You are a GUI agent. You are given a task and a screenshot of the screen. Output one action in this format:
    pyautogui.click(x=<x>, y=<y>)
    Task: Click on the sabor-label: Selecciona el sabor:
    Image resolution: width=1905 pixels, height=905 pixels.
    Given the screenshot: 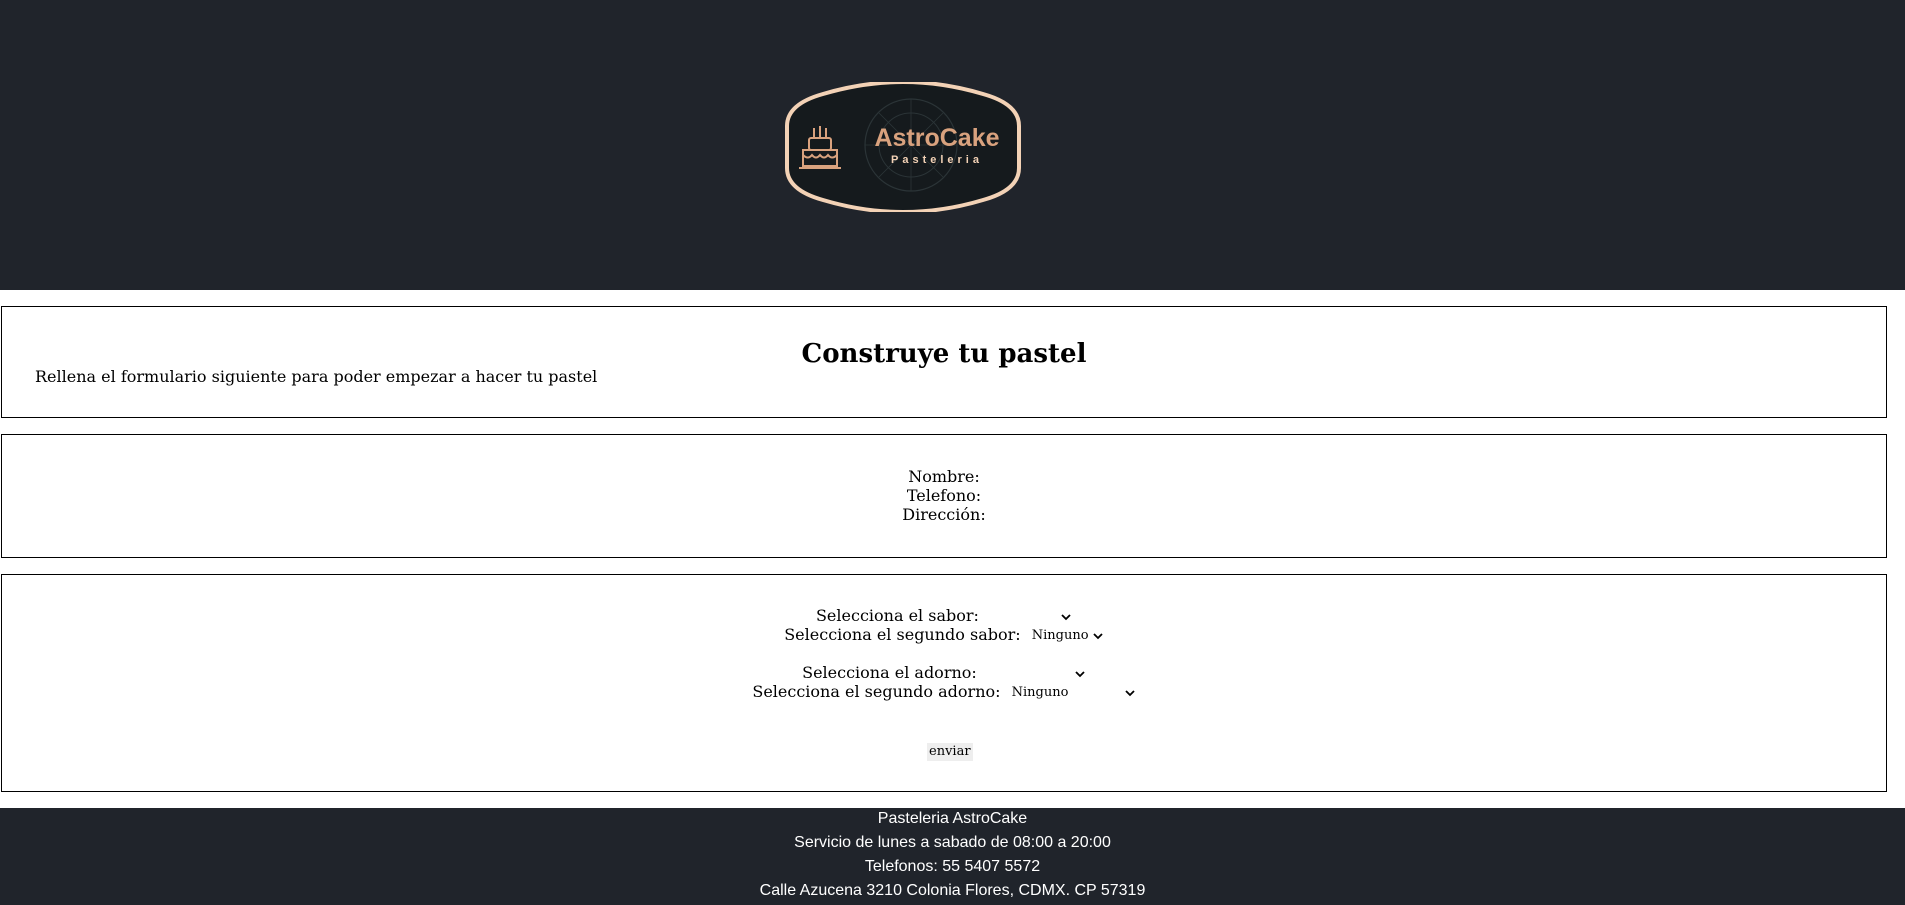 What is the action you would take?
    pyautogui.click(x=897, y=615)
    